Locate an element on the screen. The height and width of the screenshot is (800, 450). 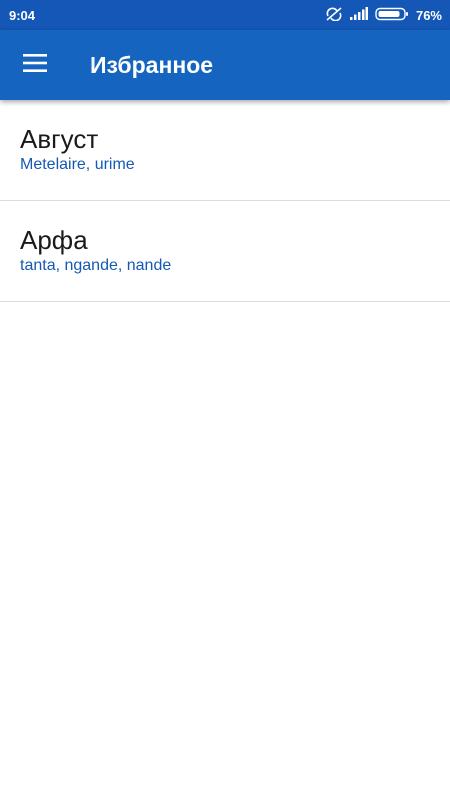
menu-button is located at coordinates (35, 65).